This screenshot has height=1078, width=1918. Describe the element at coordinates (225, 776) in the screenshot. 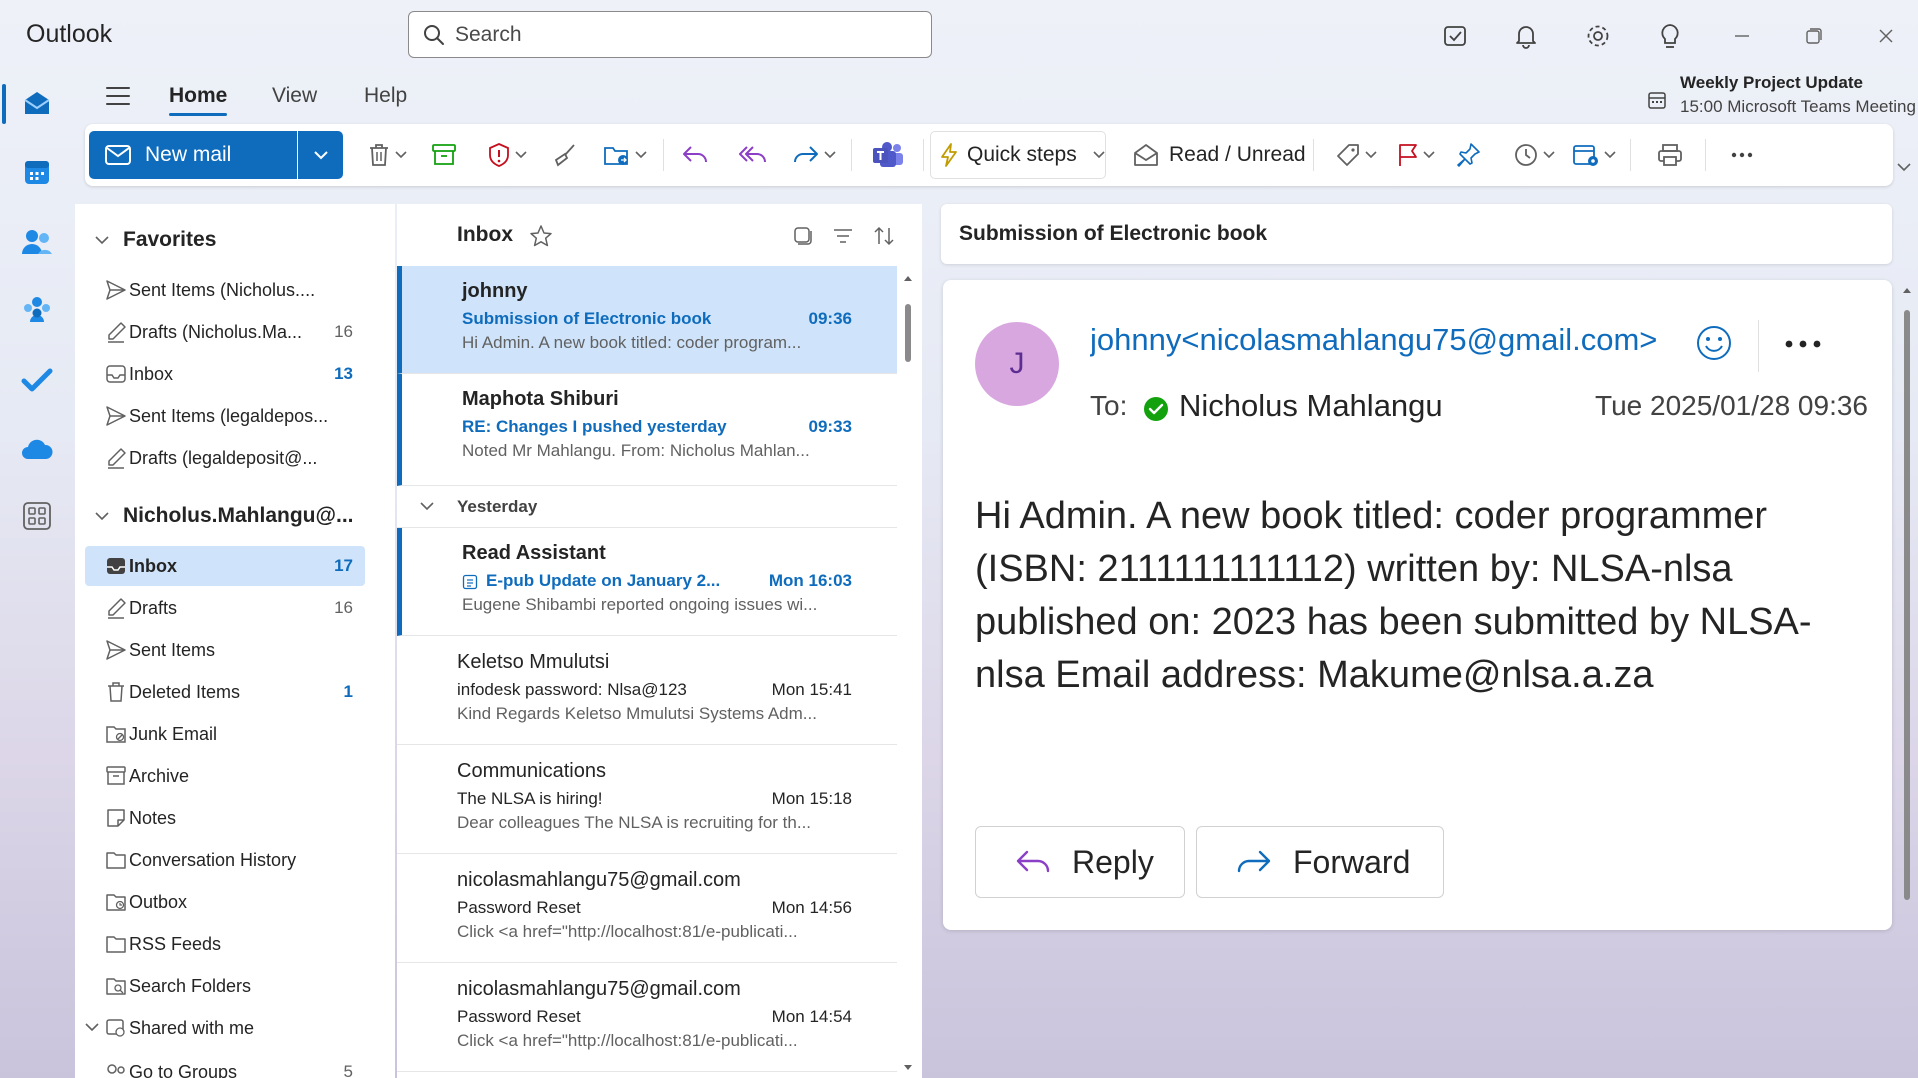

I see `folder-archive: Archive` at that location.